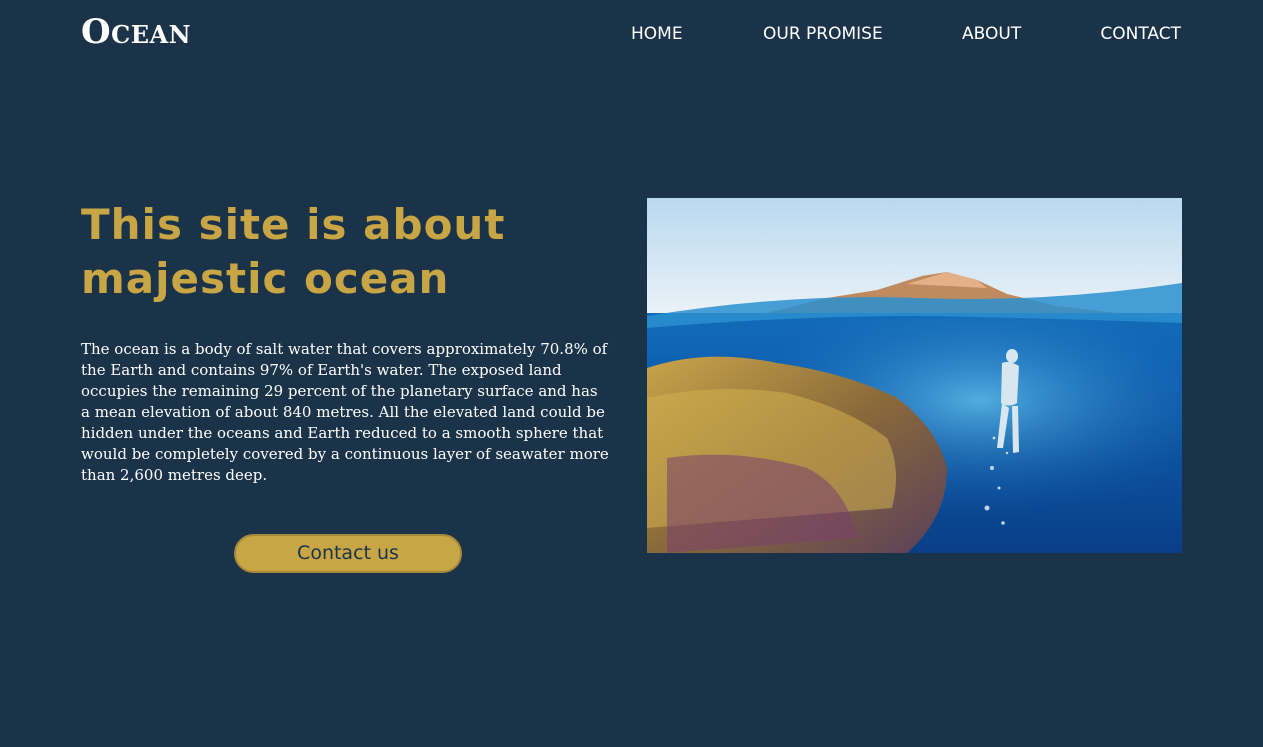 Image resolution: width=1263 pixels, height=747 pixels. I want to click on site-header: Ocean HOME OUR PROMISE ABOUT CONTACT, so click(631, 35).